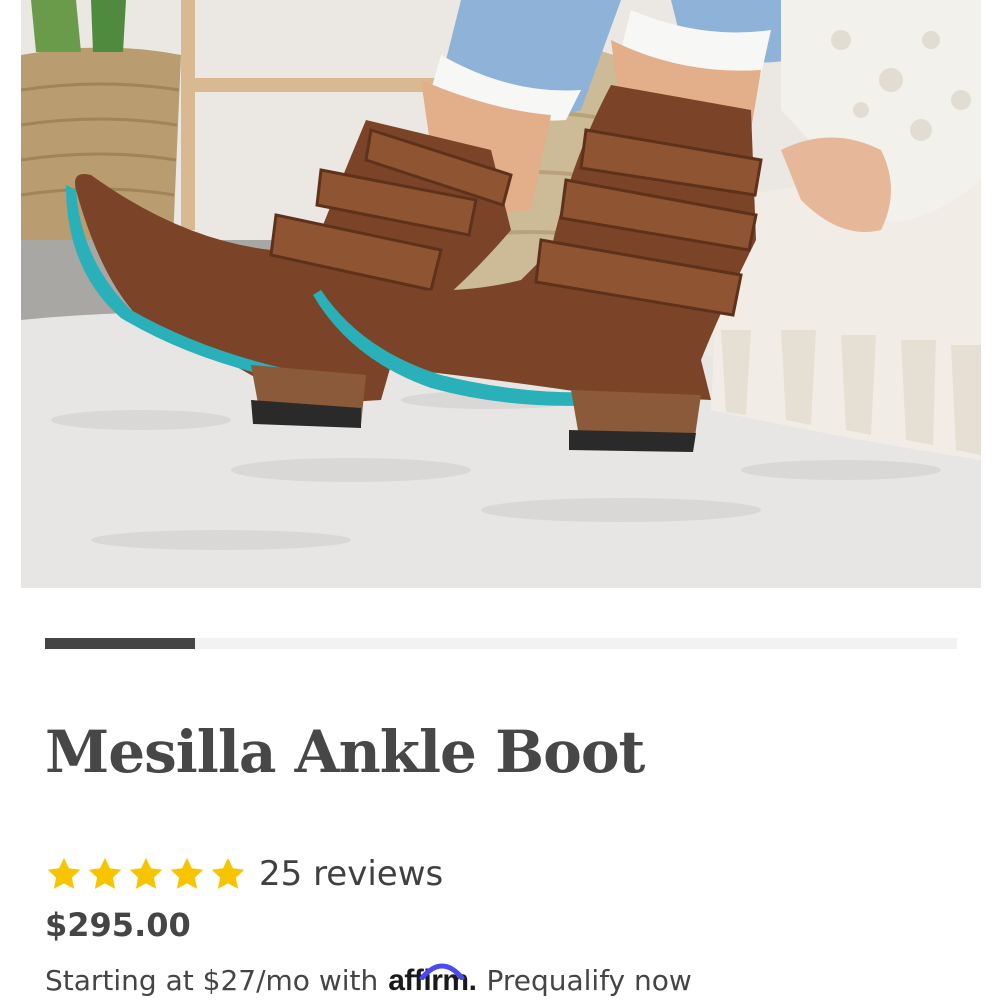  Describe the element at coordinates (120, 643) in the screenshot. I see `carousel-progress-fill` at that location.